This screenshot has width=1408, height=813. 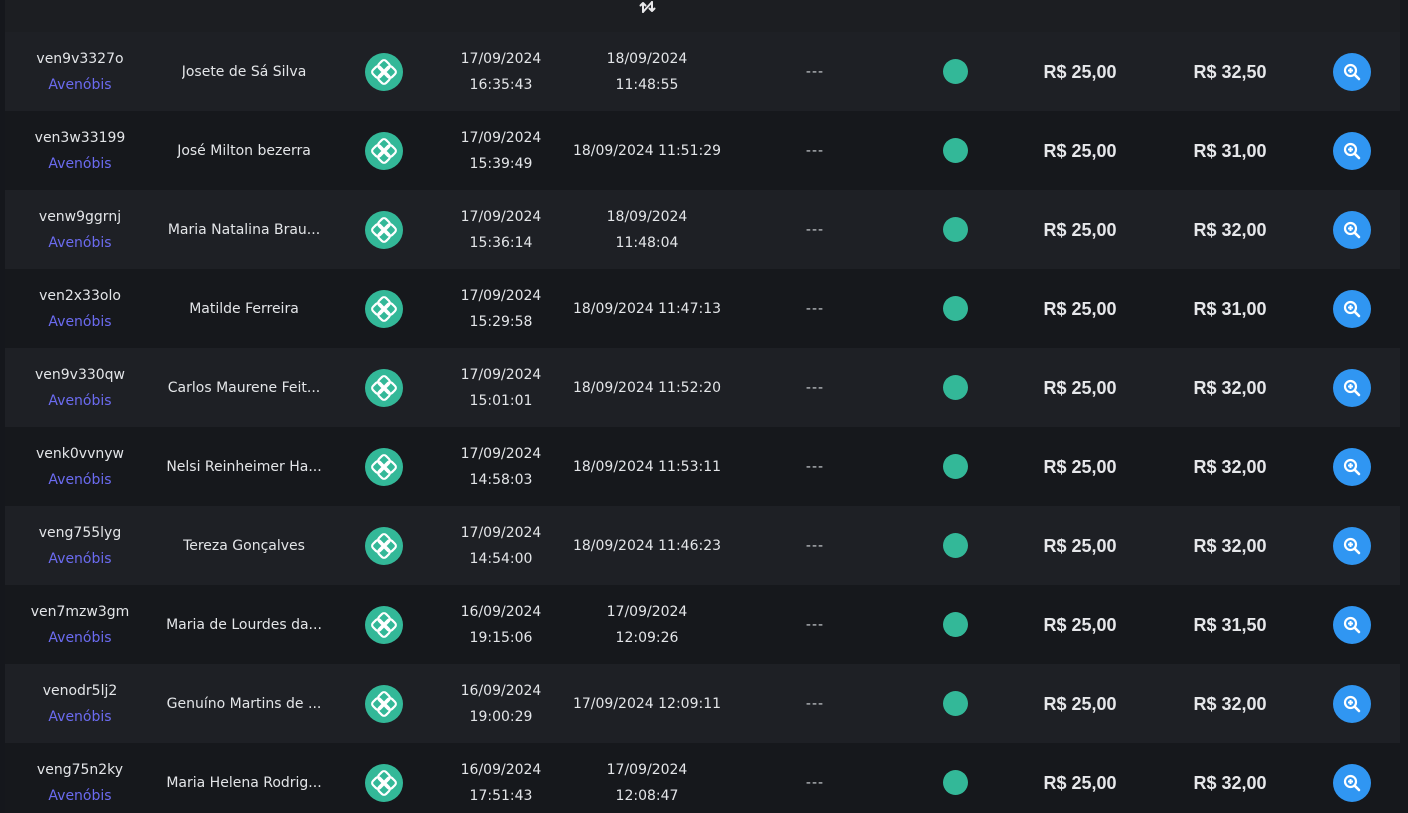 I want to click on order-code: veng755lyg, so click(x=80, y=533).